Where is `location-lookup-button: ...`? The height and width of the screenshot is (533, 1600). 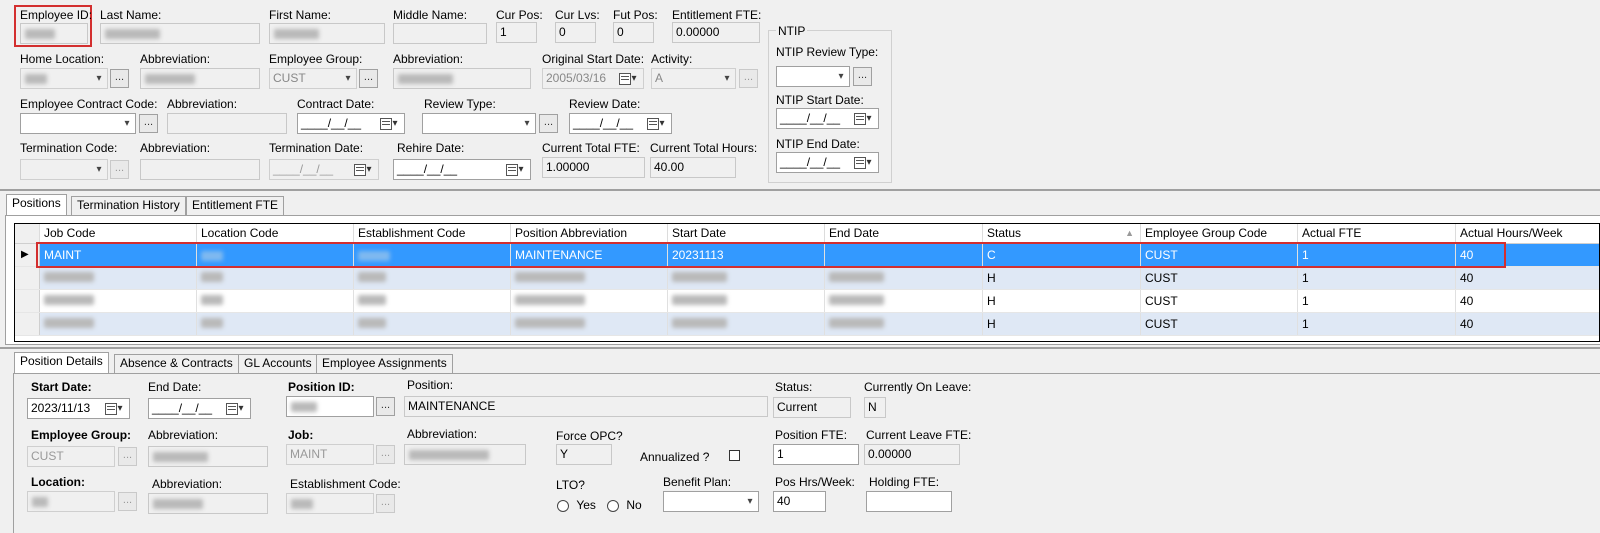
location-lookup-button: ... is located at coordinates (127, 501).